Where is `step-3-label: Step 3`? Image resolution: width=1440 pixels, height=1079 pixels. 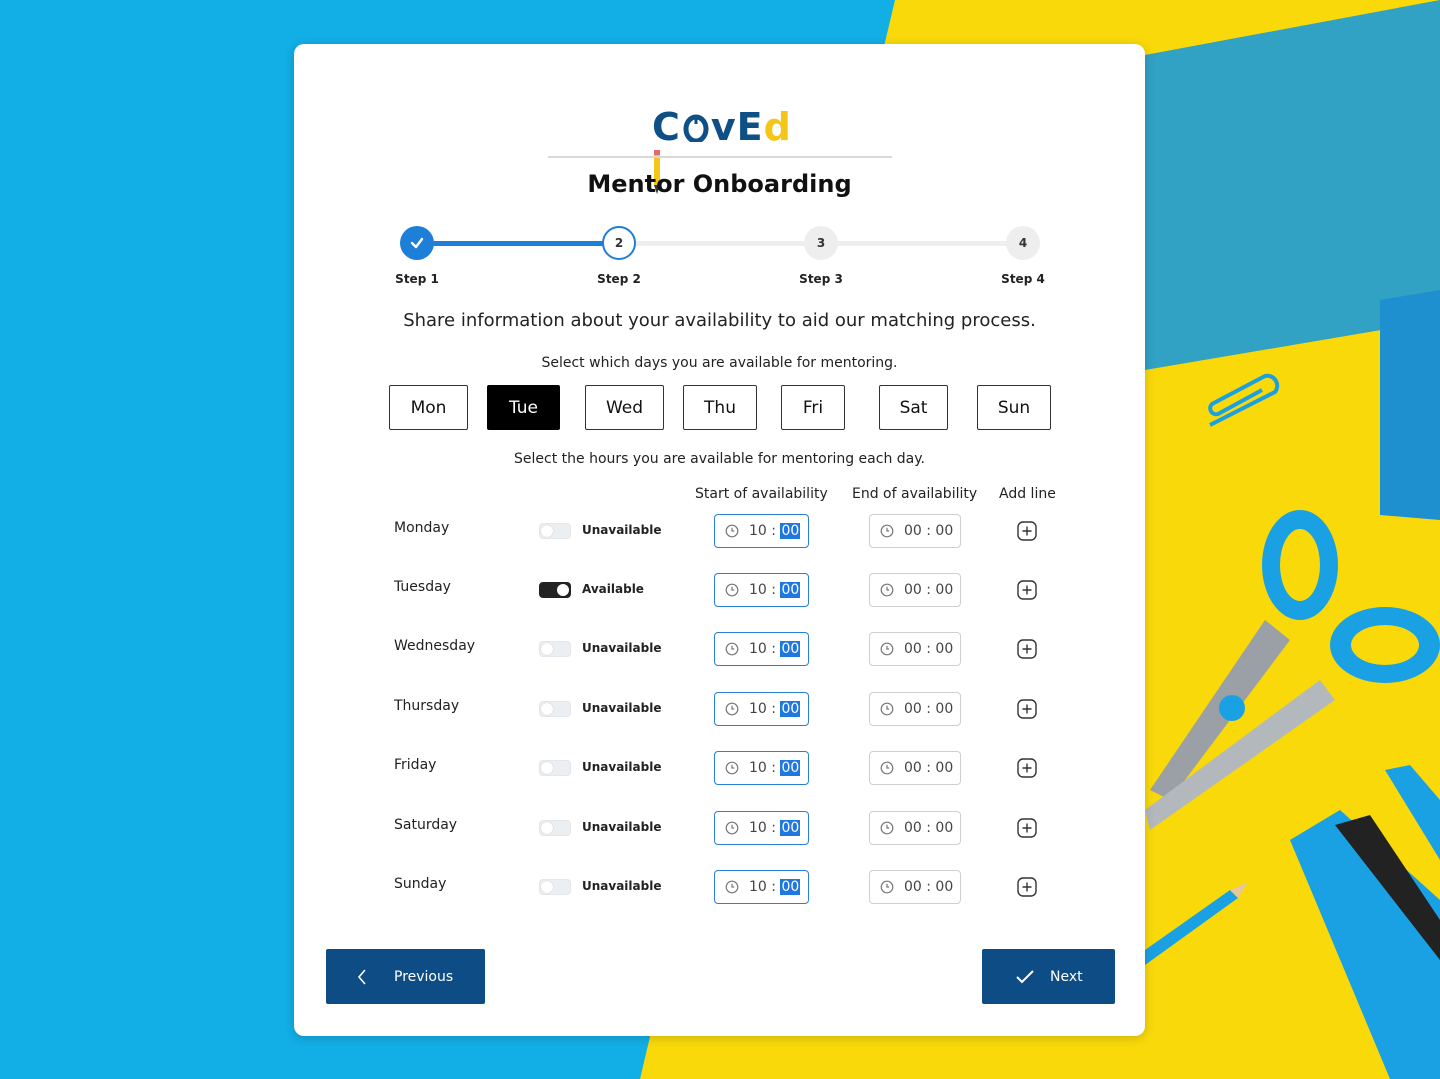
step-3-label: Step 3 is located at coordinates (821, 279).